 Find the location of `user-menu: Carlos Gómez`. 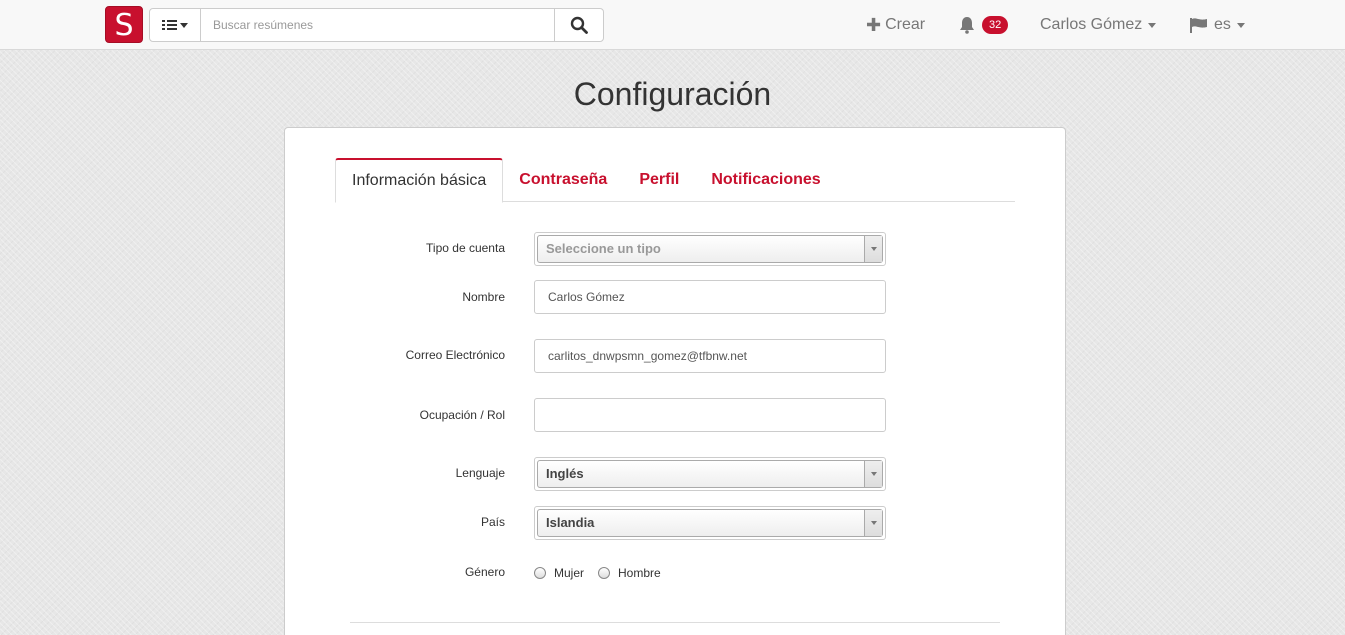

user-menu: Carlos Gómez is located at coordinates (1098, 25).